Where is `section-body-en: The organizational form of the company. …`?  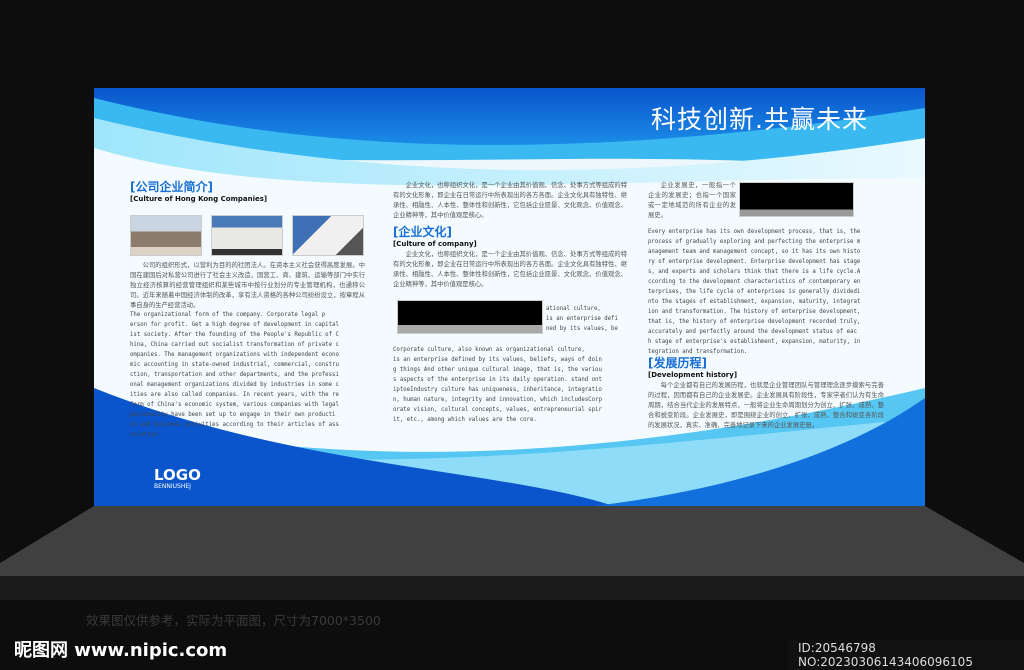 section-body-en: The organizational form of the company. … is located at coordinates (234, 375).